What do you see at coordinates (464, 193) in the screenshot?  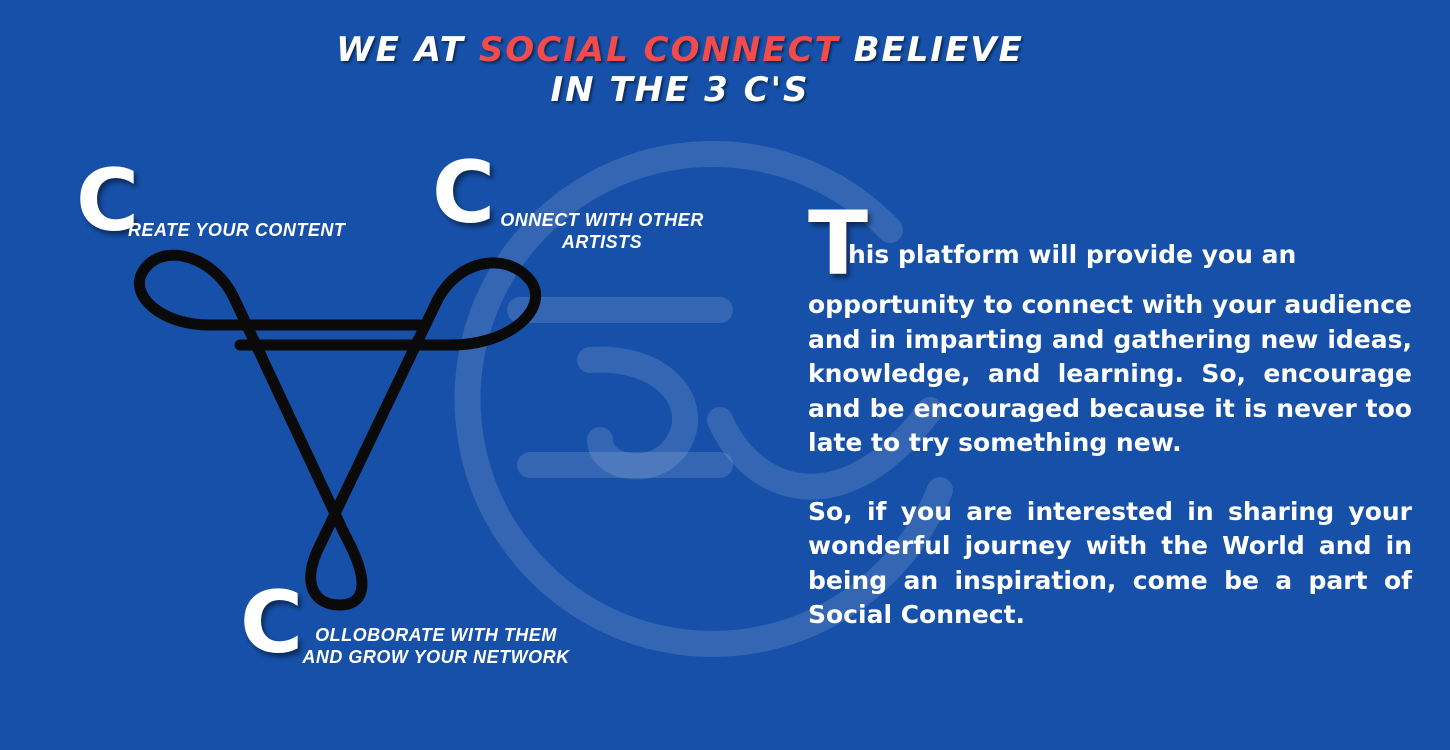 I see `connect-c-letter: C` at bounding box center [464, 193].